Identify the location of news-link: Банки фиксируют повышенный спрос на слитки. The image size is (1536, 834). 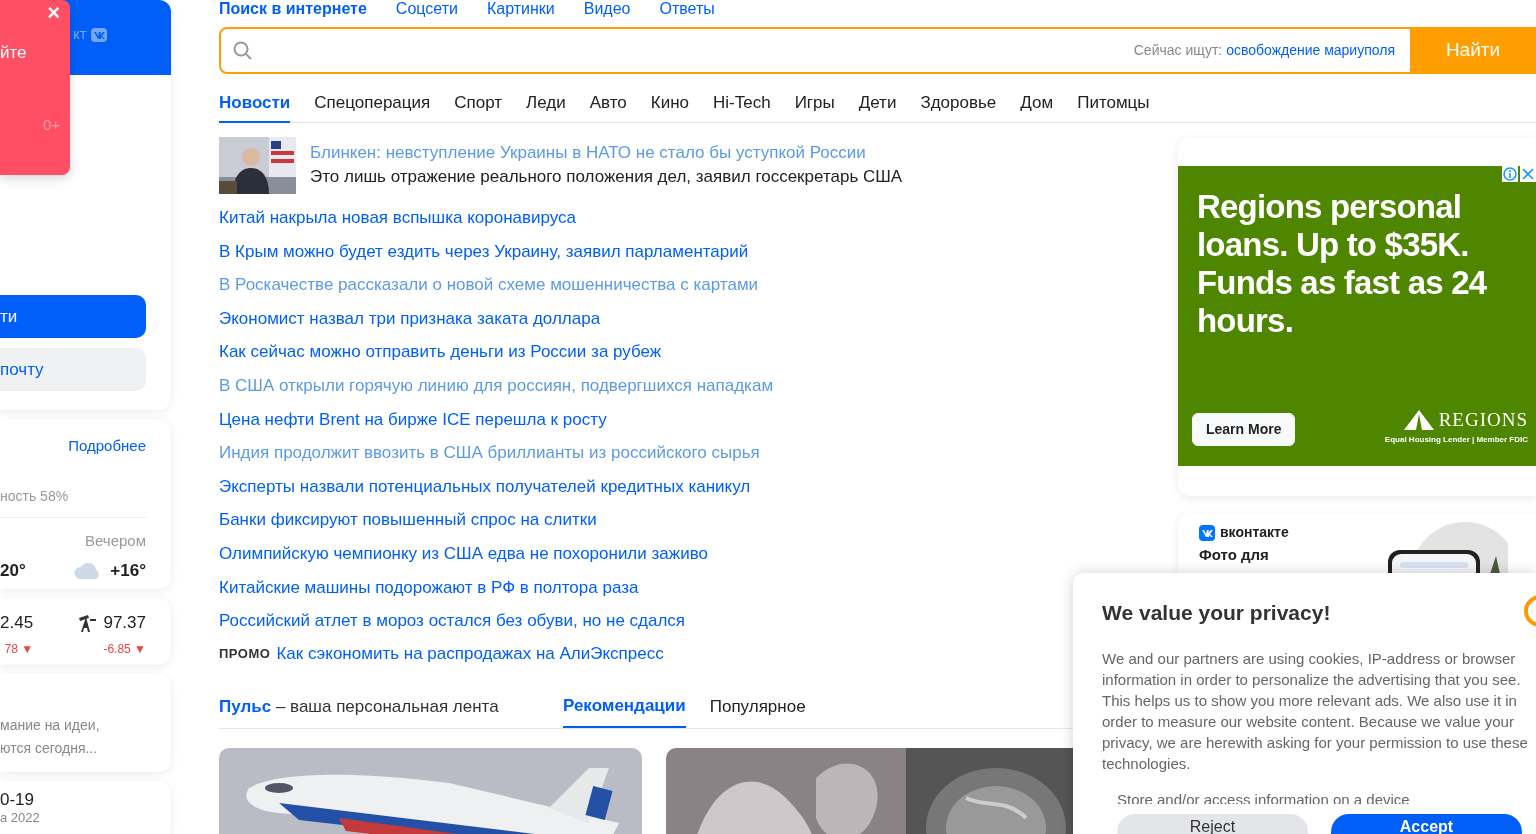
(689, 520).